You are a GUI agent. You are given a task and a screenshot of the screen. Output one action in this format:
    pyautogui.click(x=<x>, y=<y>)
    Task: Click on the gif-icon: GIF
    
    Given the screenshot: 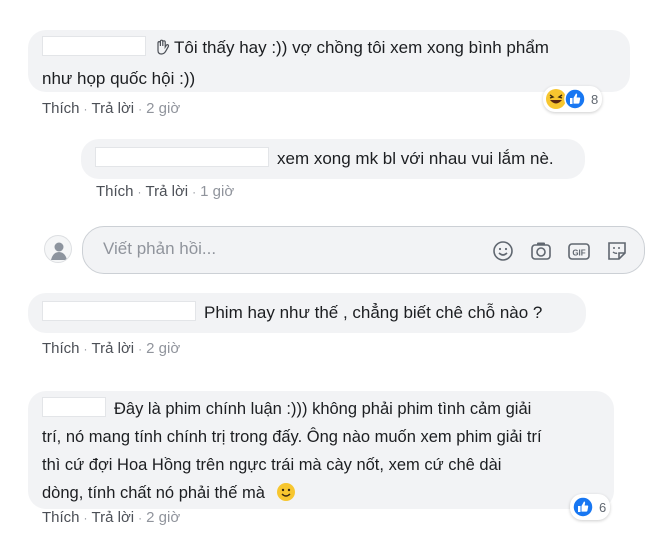 What is the action you would take?
    pyautogui.click(x=579, y=251)
    